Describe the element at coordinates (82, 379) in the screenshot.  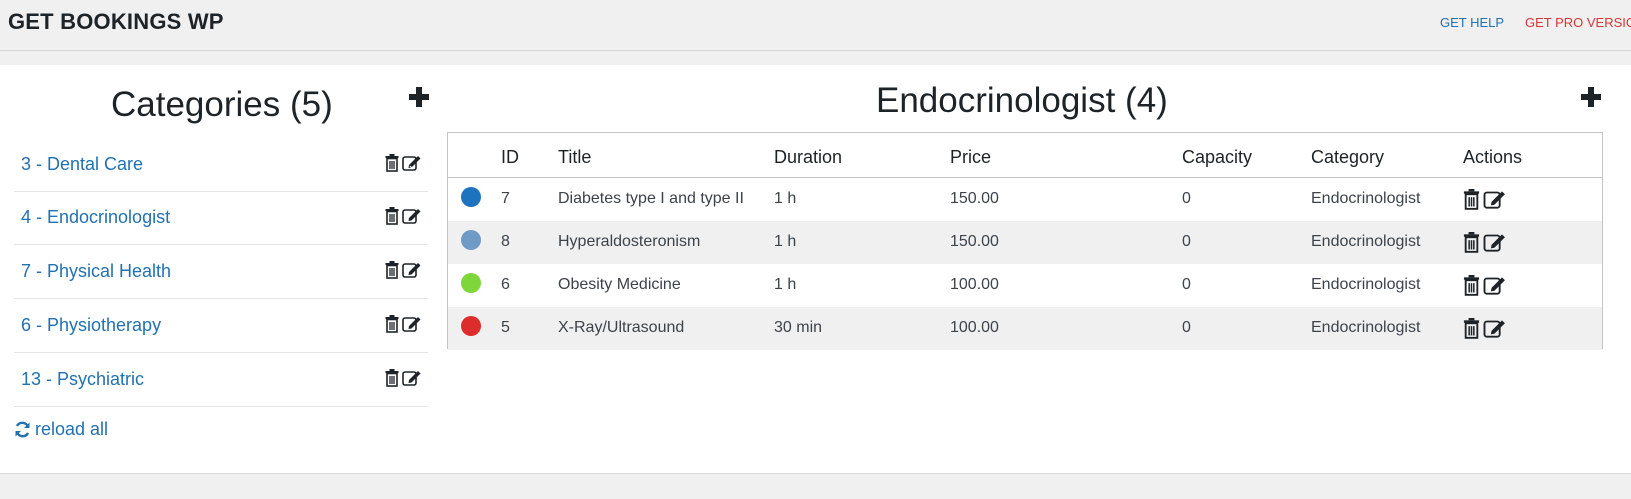
I see `category-link: 13 - Psychiatric` at that location.